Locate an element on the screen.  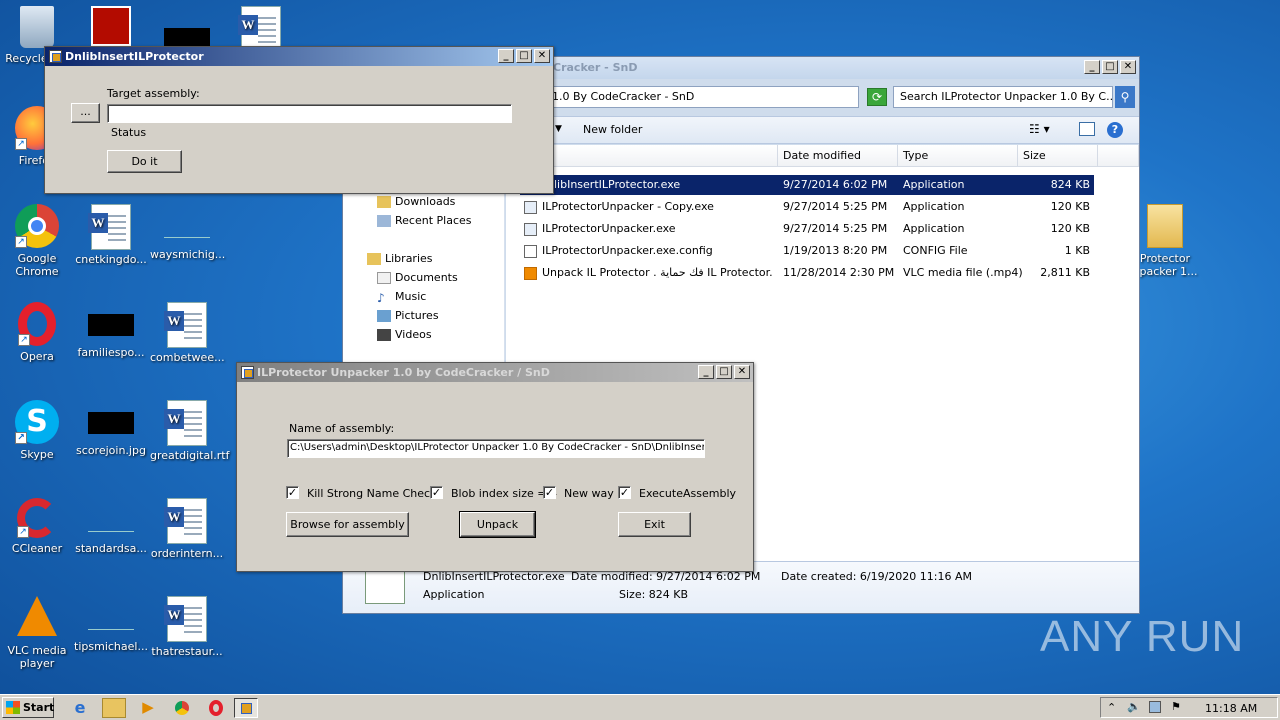
file-thumbnail-icon is located at coordinates (187, 227).